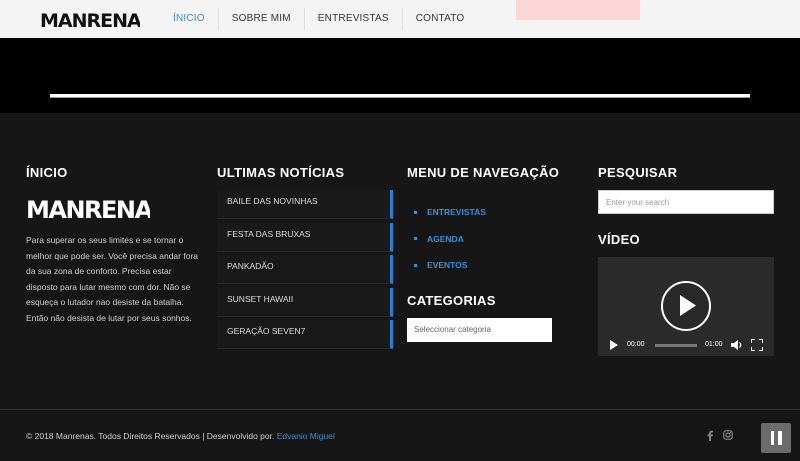 This screenshot has height=461, width=800. I want to click on news-item: GERAÇÃO SEVEN7, so click(305, 334).